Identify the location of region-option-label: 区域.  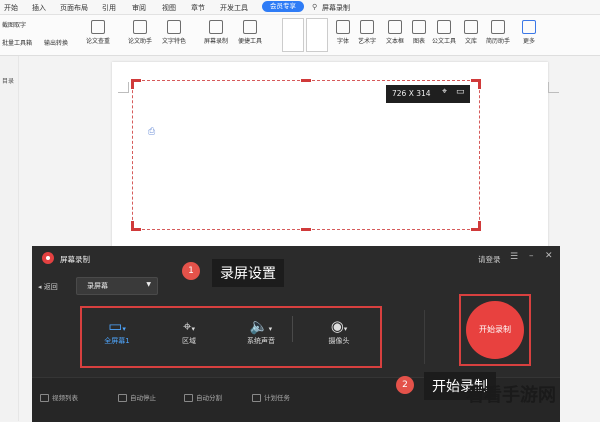
(189, 341).